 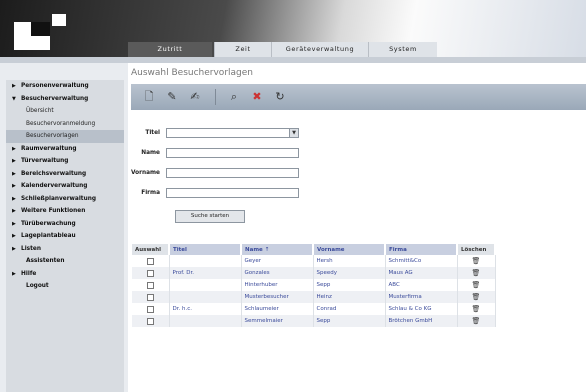 I want to click on row-vorname: Sepp, so click(x=349, y=285).